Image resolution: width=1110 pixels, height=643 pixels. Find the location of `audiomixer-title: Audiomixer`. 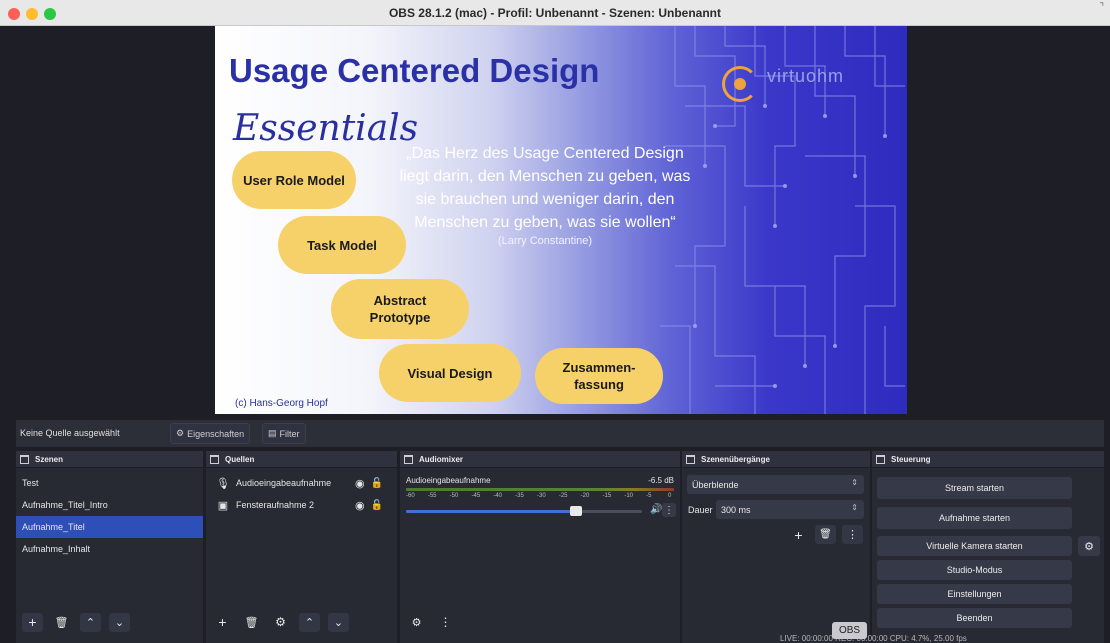

audiomixer-title: Audiomixer is located at coordinates (441, 459).